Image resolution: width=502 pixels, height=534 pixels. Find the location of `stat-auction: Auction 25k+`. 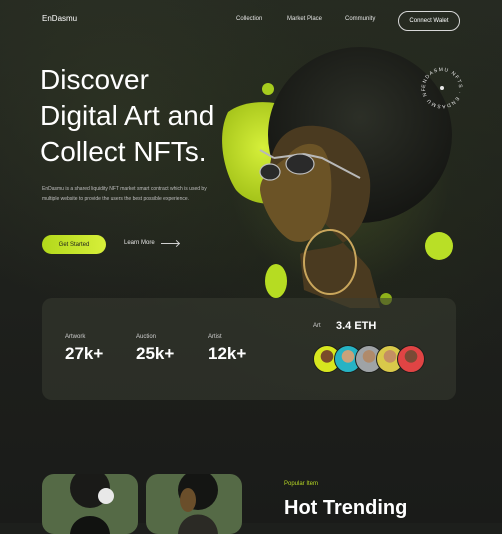

stat-auction: Auction 25k+ is located at coordinates (155, 349).